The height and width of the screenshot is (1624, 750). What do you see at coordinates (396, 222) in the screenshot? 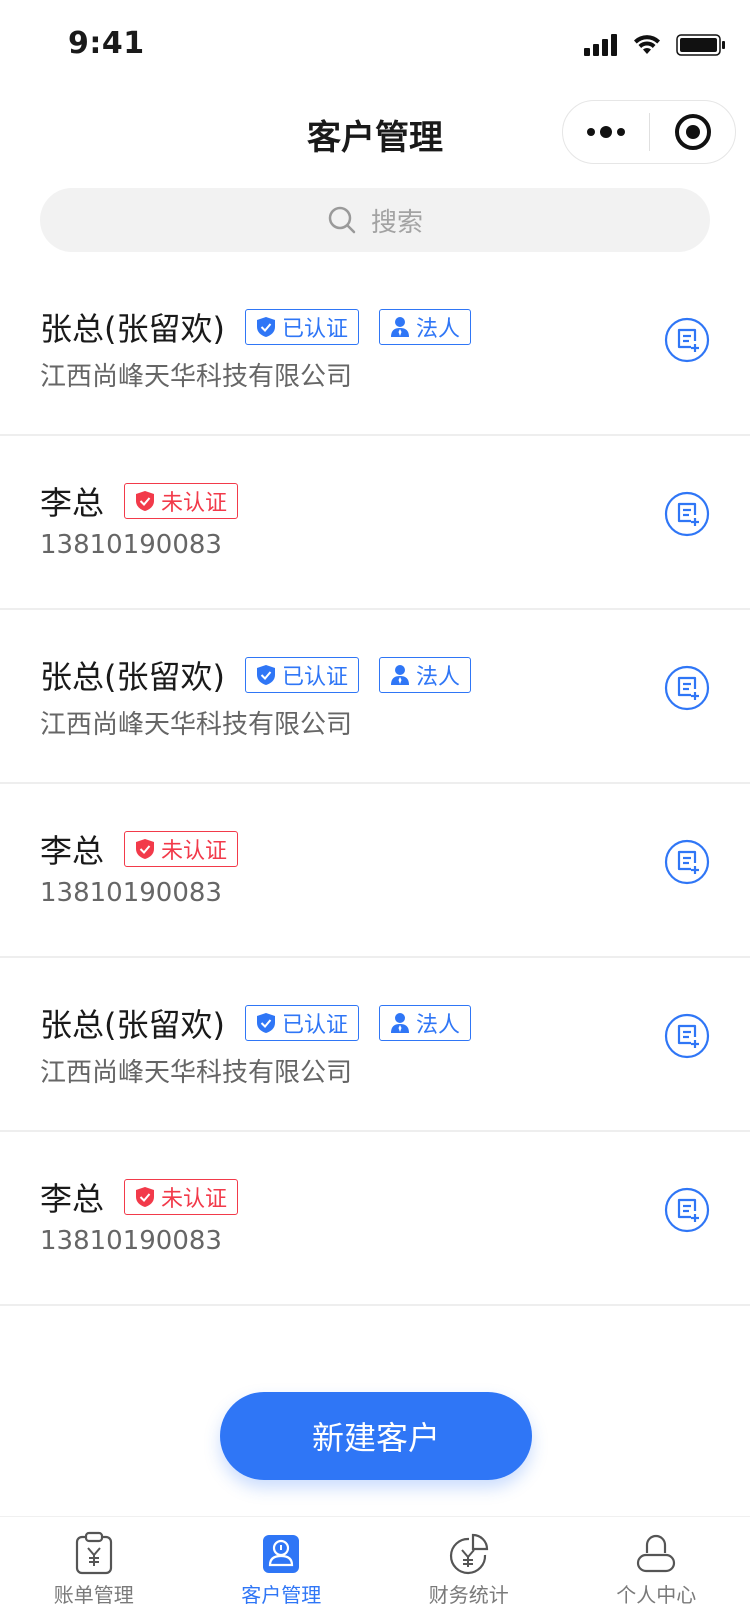
I see `search-placeholder: 搜索` at bounding box center [396, 222].